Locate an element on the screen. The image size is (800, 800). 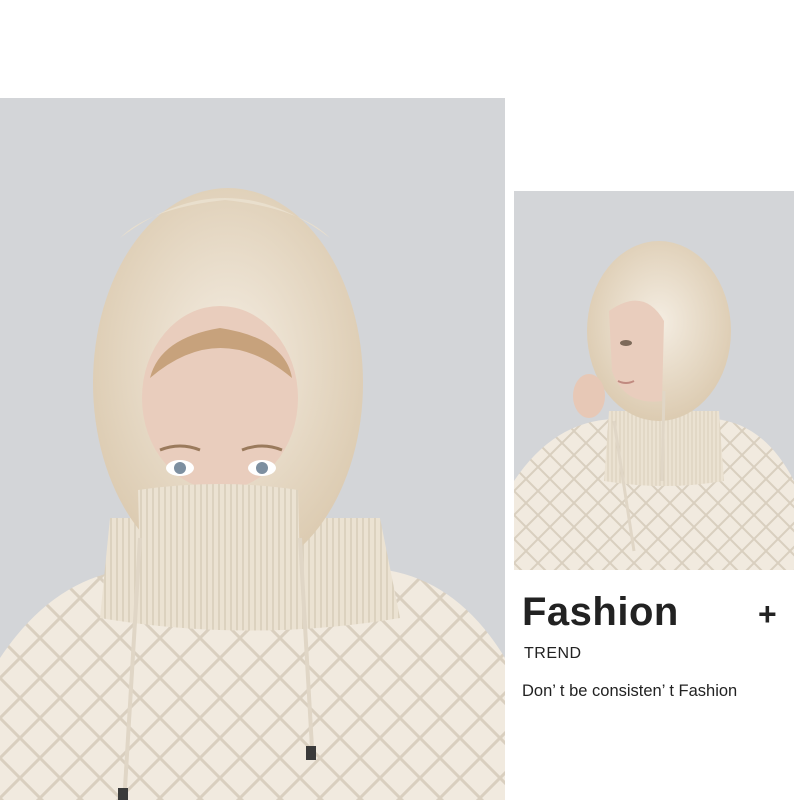
promo-tagline: Don’ t be consisten’ t Fashion is located at coordinates (630, 691).